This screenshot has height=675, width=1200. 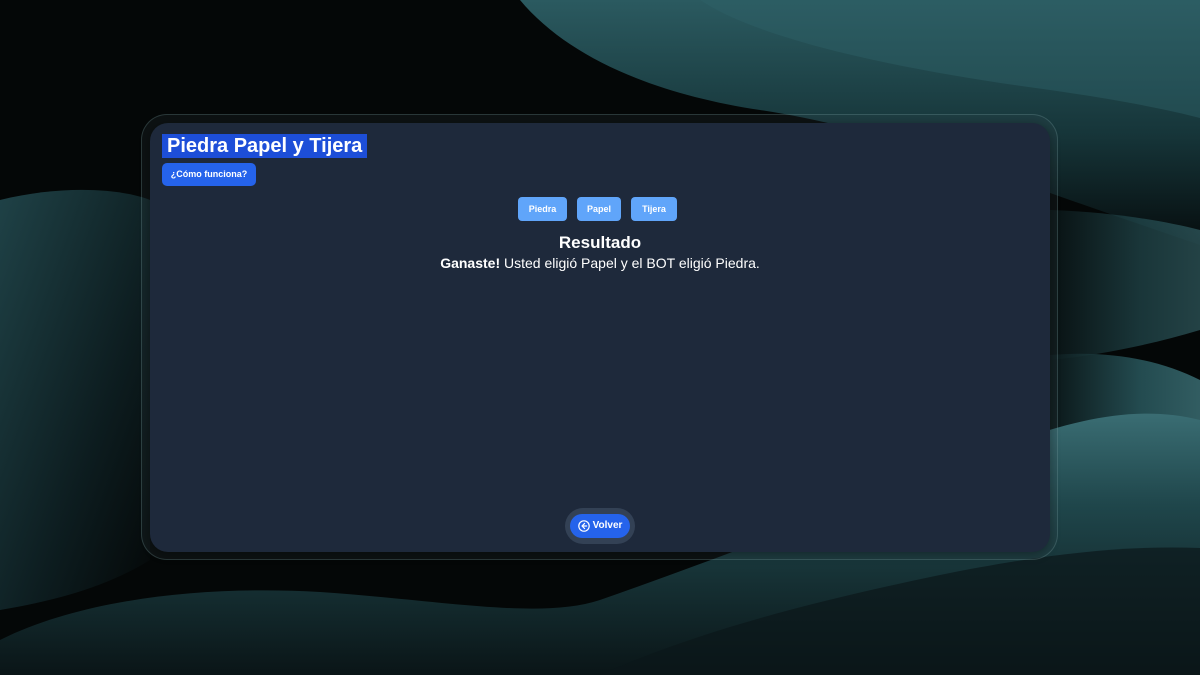 What do you see at coordinates (654, 209) in the screenshot?
I see `scissors-button: Tijera` at bounding box center [654, 209].